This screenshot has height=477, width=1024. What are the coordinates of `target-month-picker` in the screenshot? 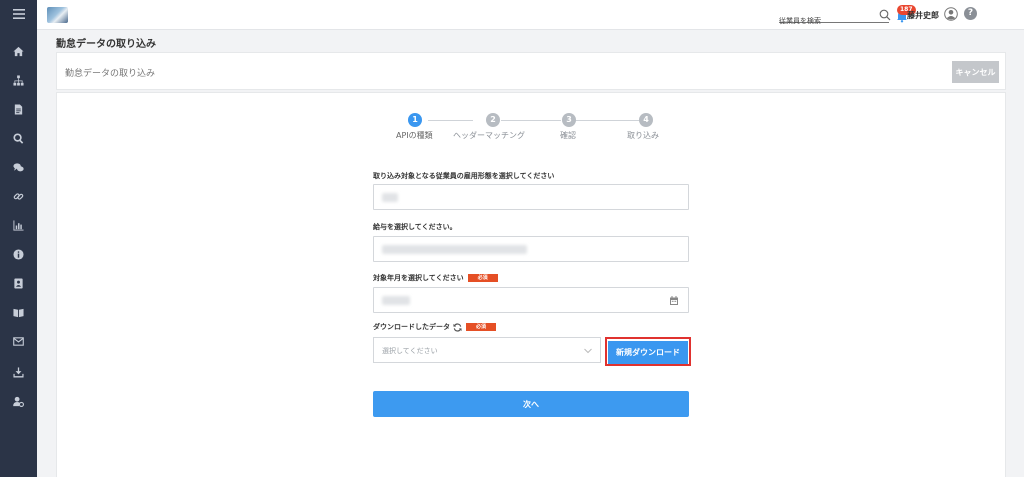 It's located at (531, 300).